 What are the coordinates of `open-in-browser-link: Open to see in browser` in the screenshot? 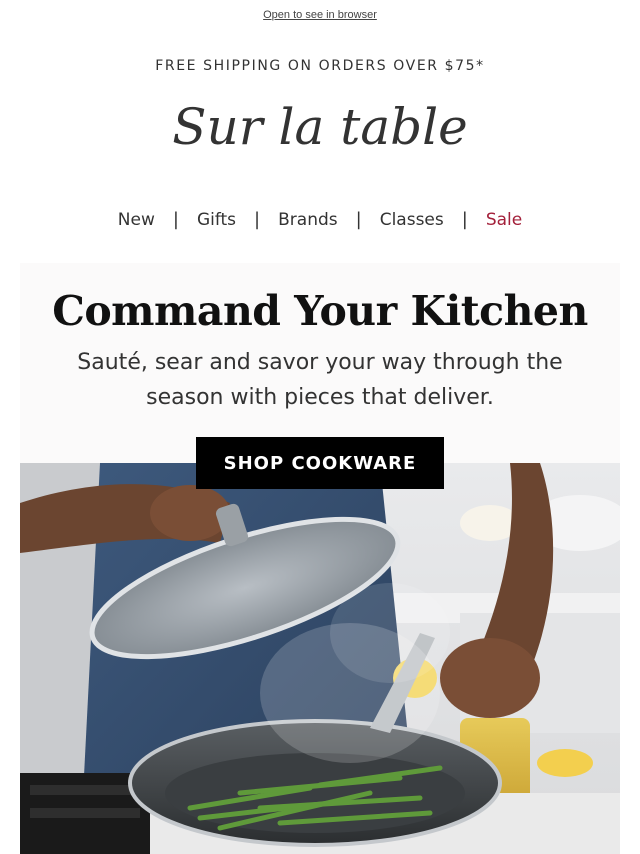 It's located at (320, 15).